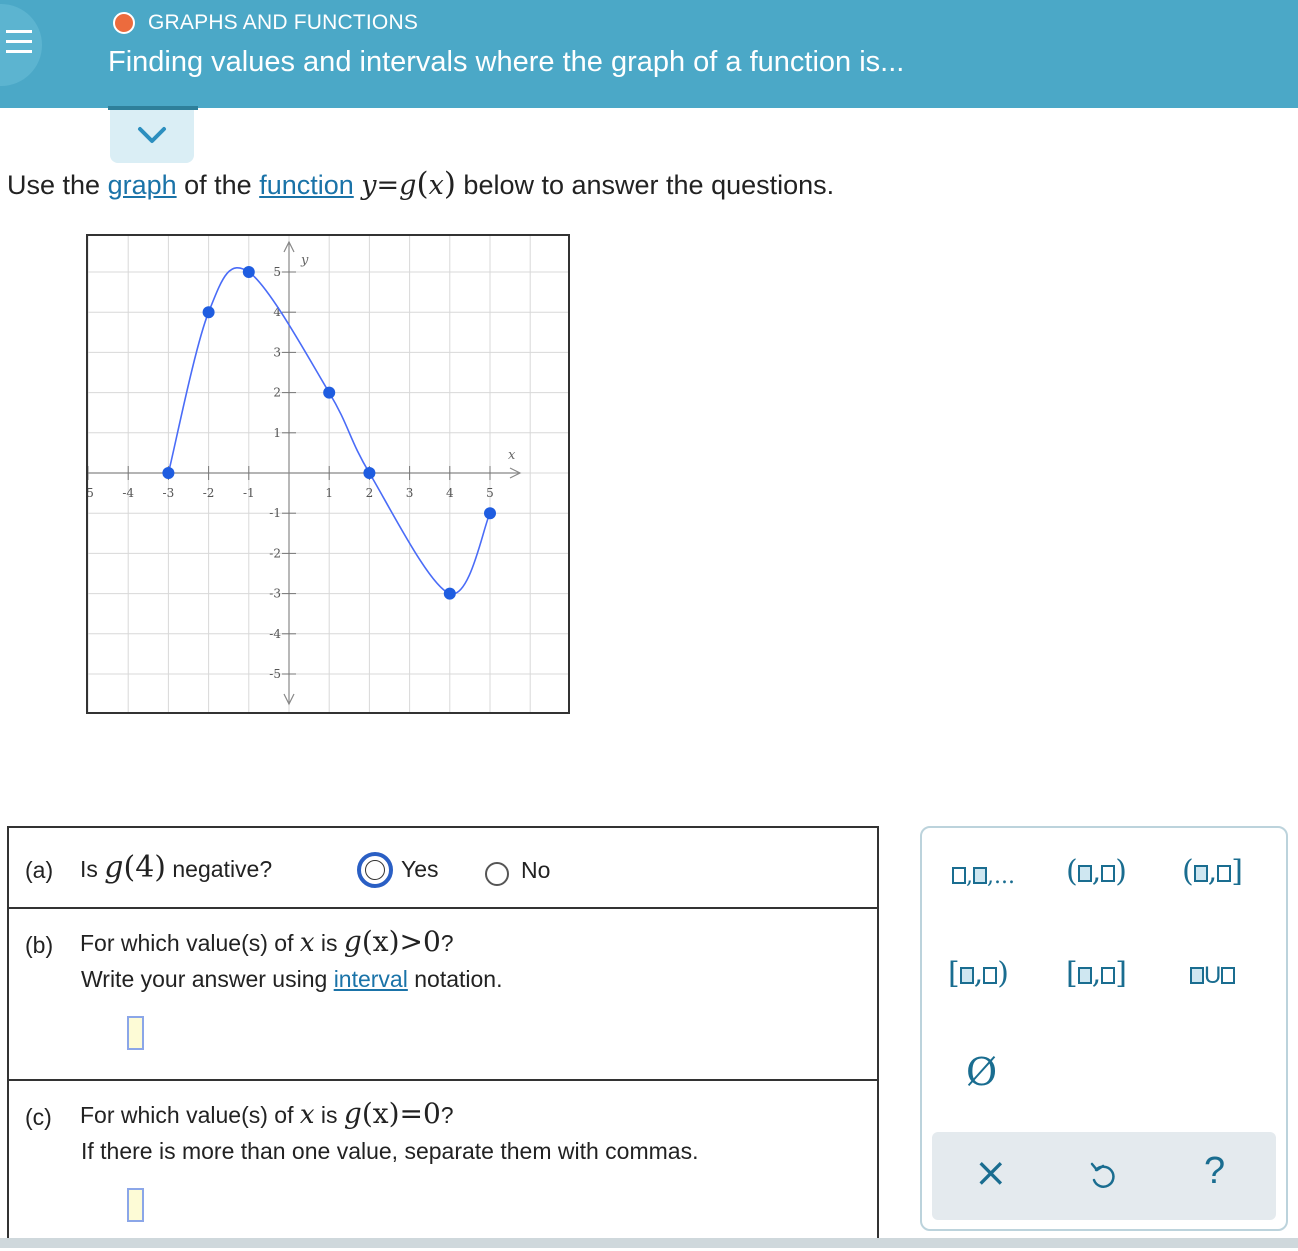 The width and height of the screenshot is (1298, 1251). I want to click on x-tick-label: -2, so click(209, 493).